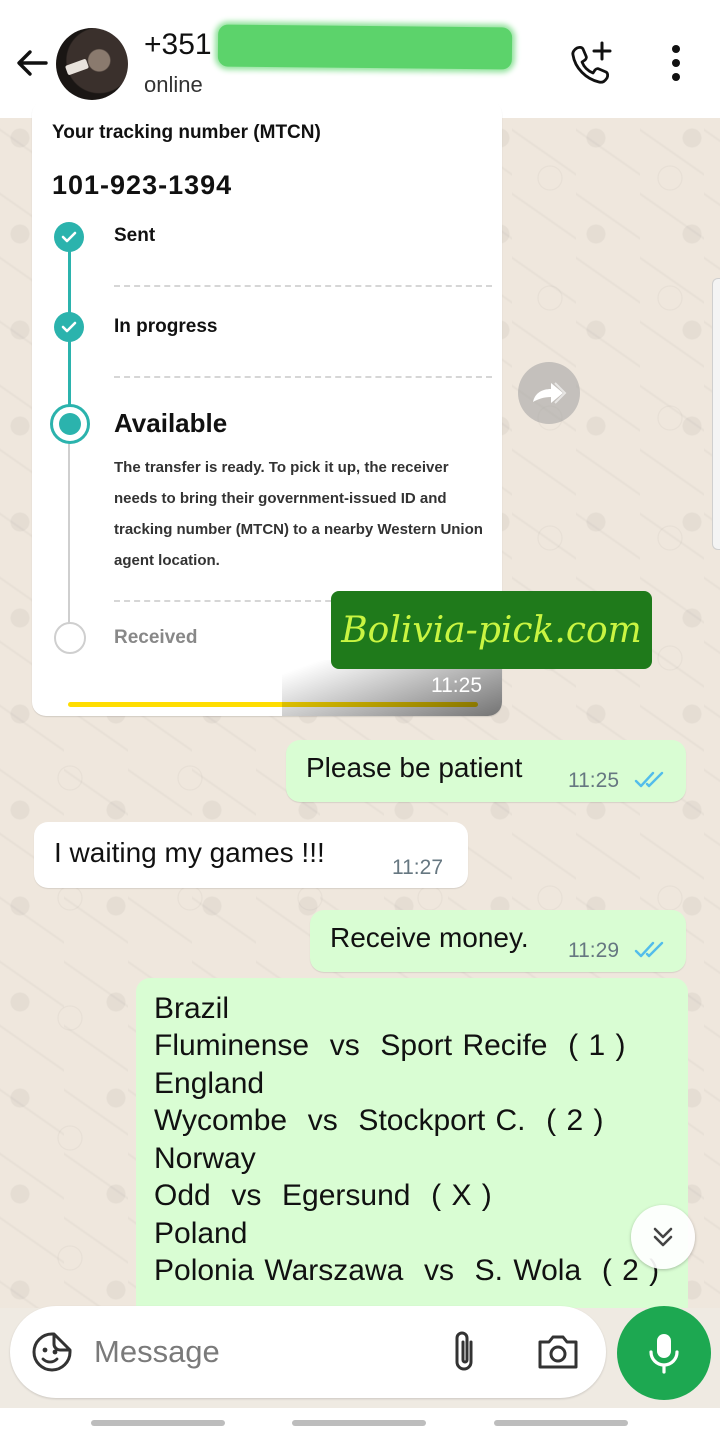  Describe the element at coordinates (33, 63) in the screenshot. I see `back-arrow-icon` at that location.